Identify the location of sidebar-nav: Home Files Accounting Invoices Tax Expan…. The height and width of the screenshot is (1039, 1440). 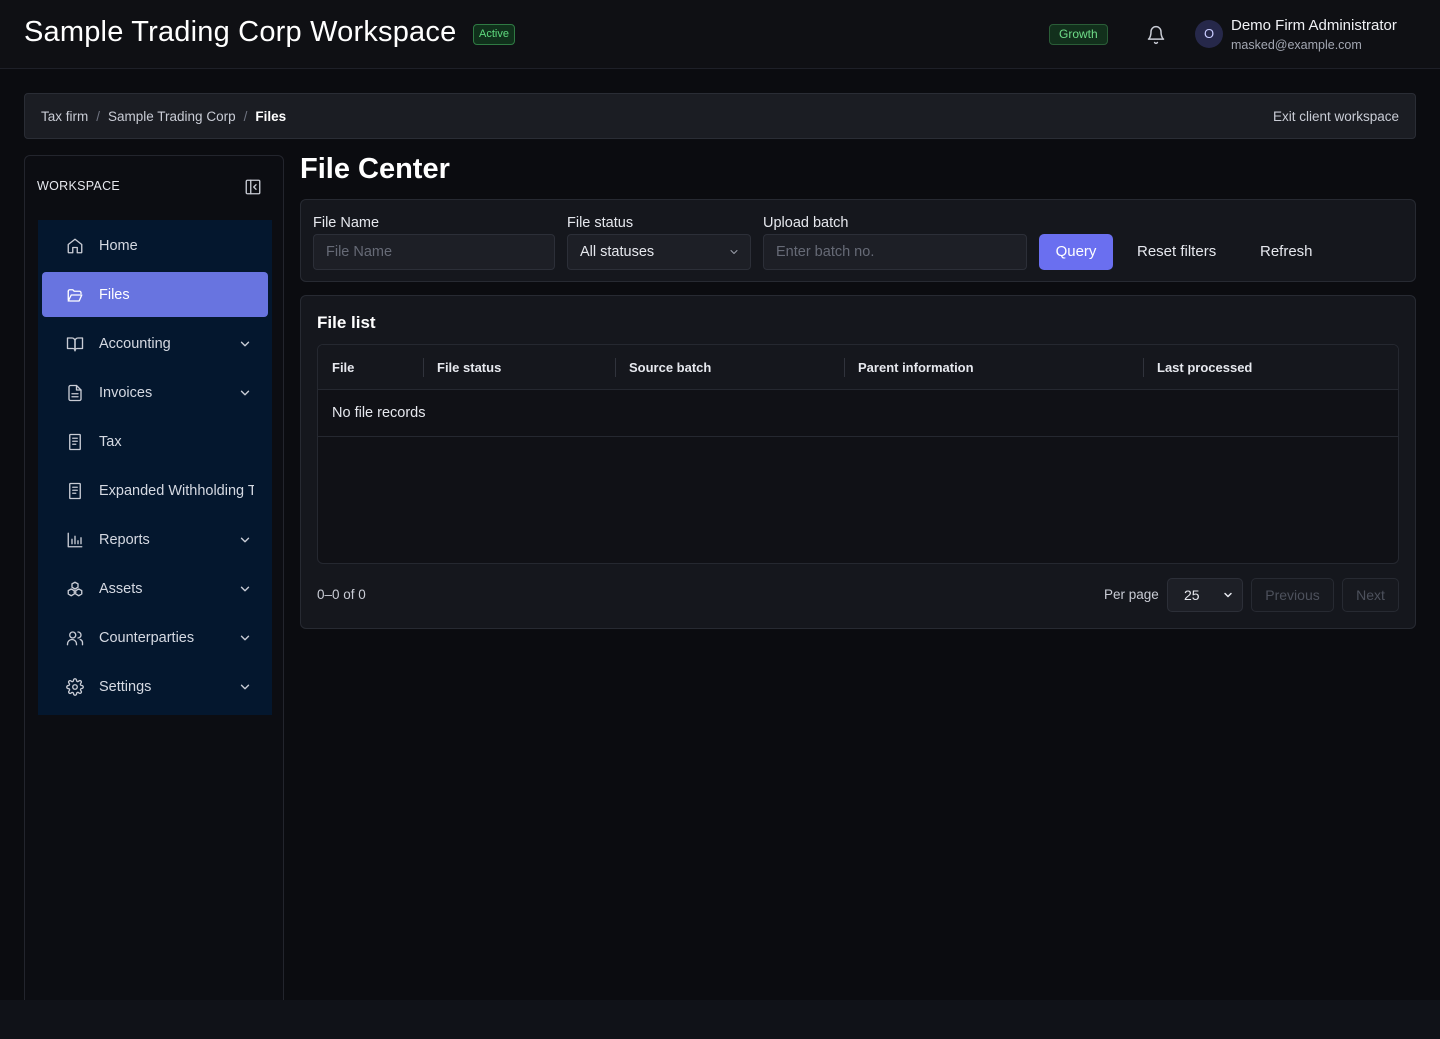
(155, 467).